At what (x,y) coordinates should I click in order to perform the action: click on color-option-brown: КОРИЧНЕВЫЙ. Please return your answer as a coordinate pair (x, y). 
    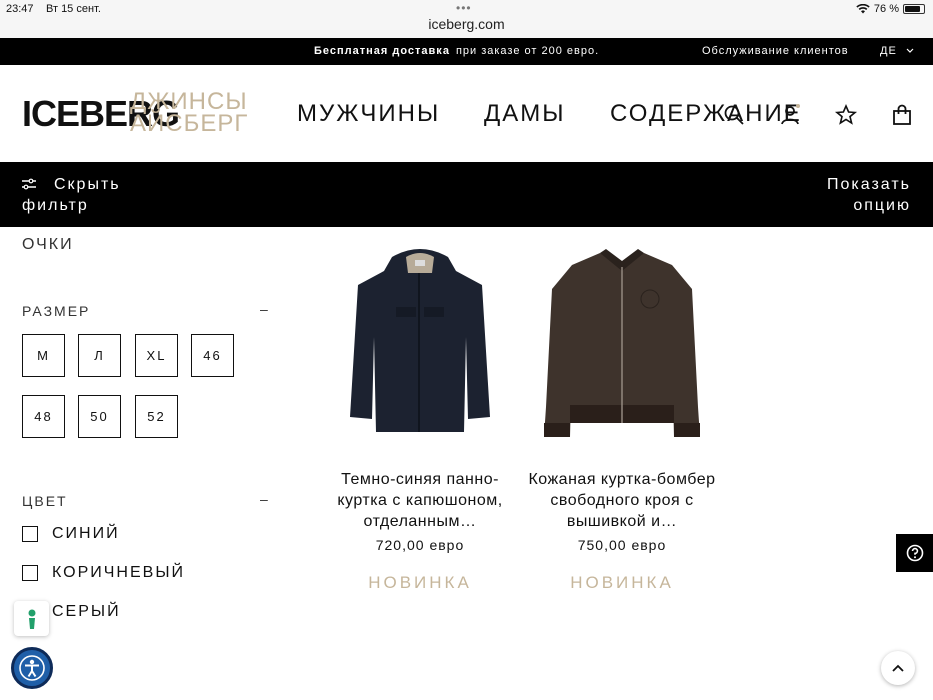
    Looking at the image, I should click on (103, 573).